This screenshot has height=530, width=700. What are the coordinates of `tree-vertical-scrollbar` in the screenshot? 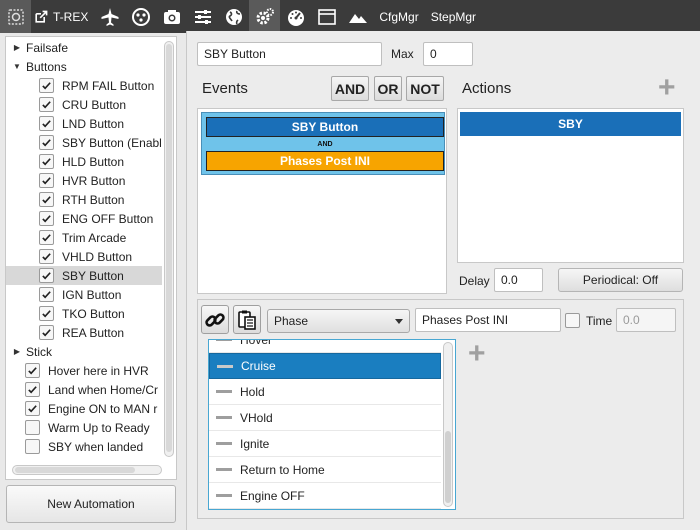 It's located at (169, 249).